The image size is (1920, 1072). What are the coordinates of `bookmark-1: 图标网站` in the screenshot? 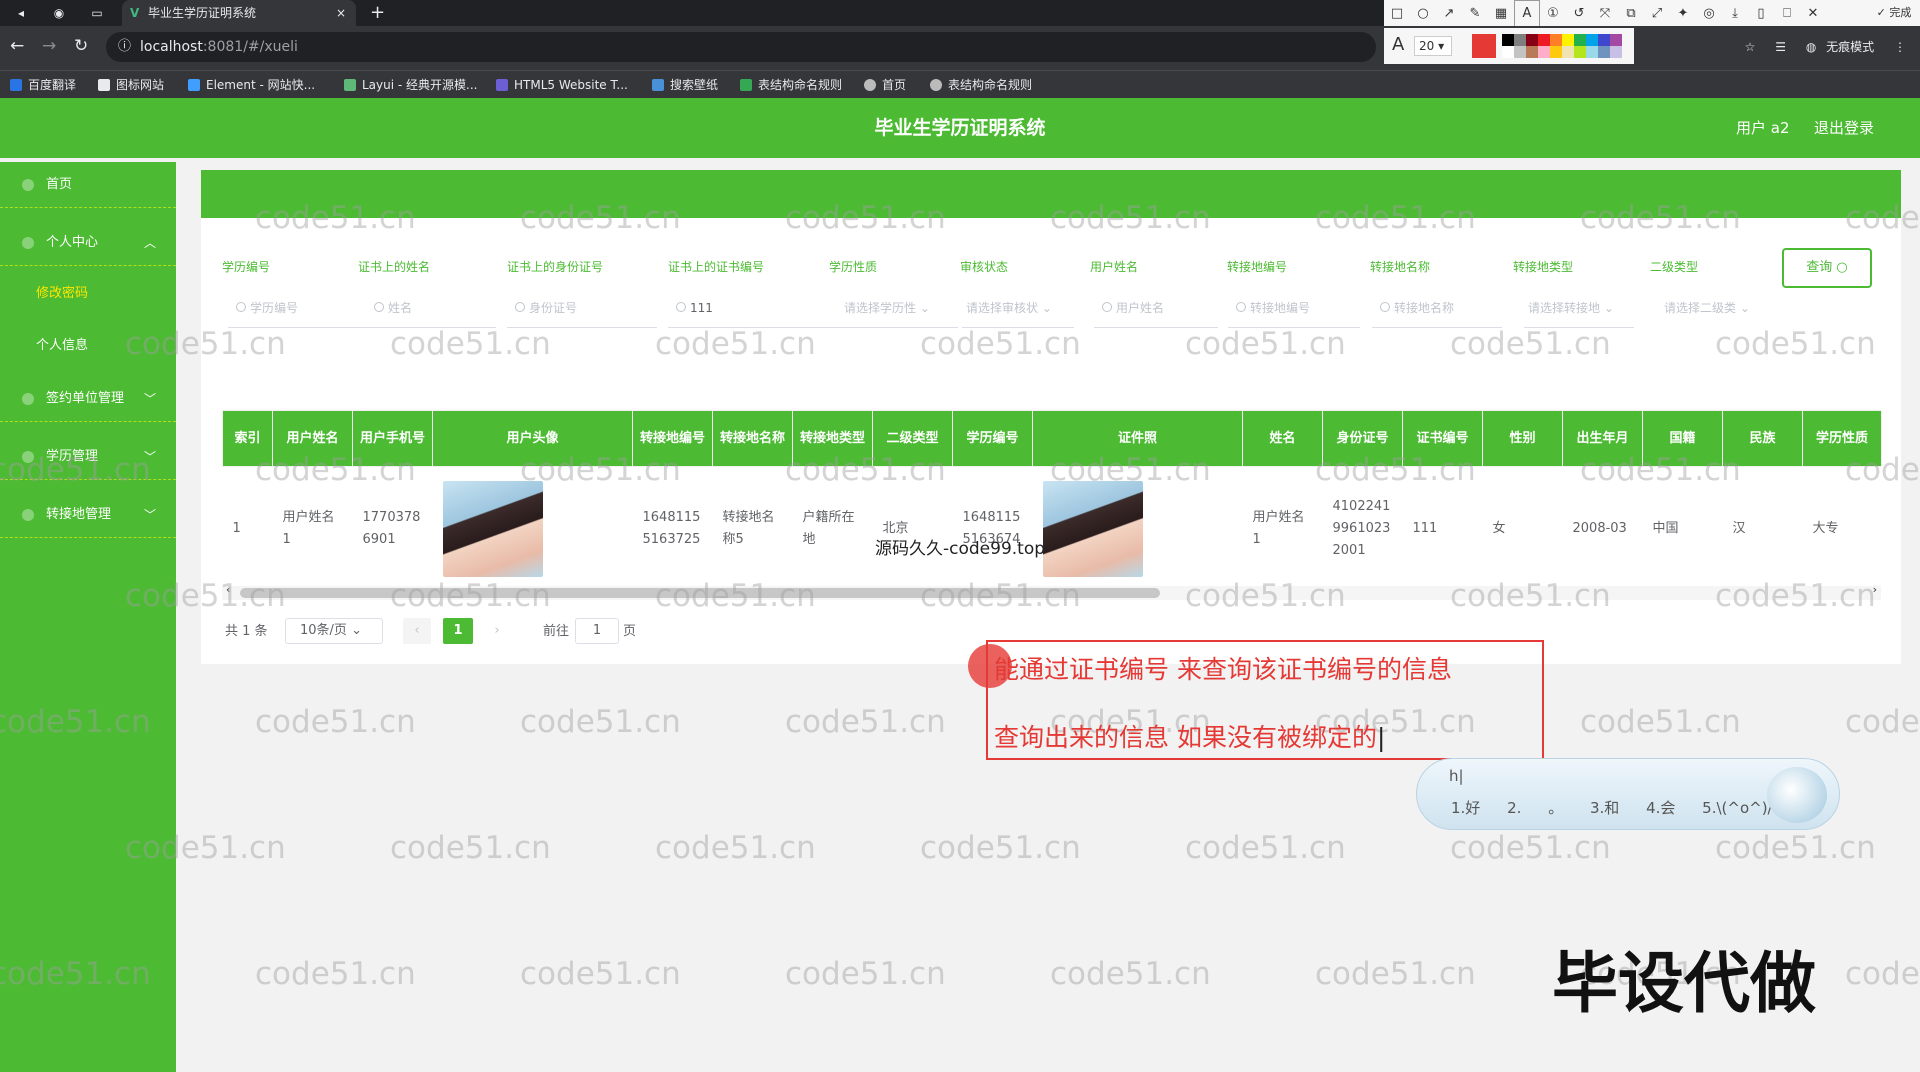 It's located at (131, 85).